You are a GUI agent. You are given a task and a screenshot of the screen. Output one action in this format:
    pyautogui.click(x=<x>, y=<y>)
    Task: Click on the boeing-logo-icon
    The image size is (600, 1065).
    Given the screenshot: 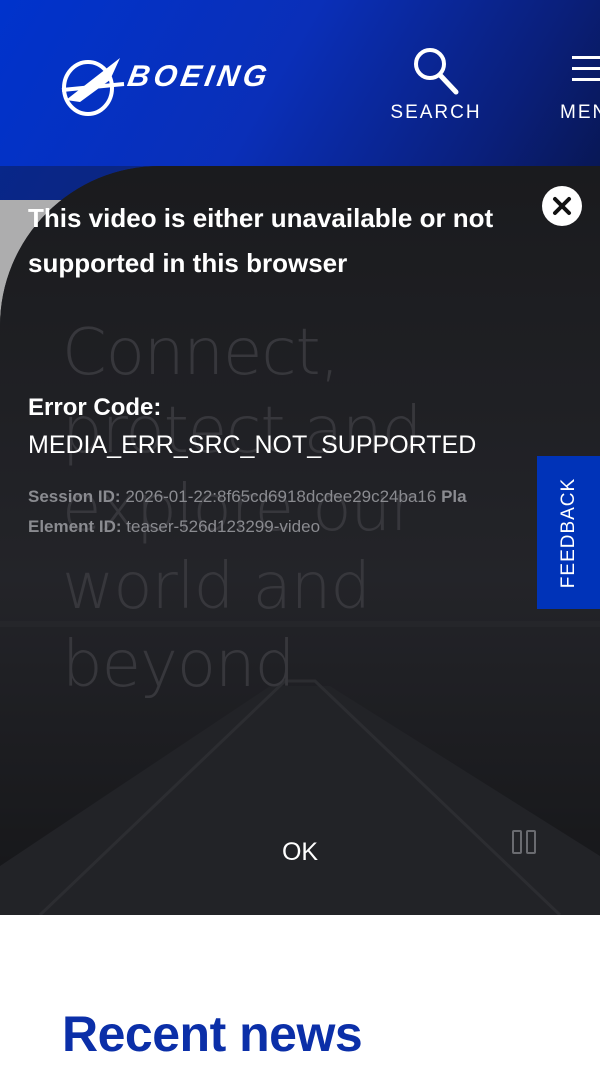 What is the action you would take?
    pyautogui.click(x=93, y=87)
    